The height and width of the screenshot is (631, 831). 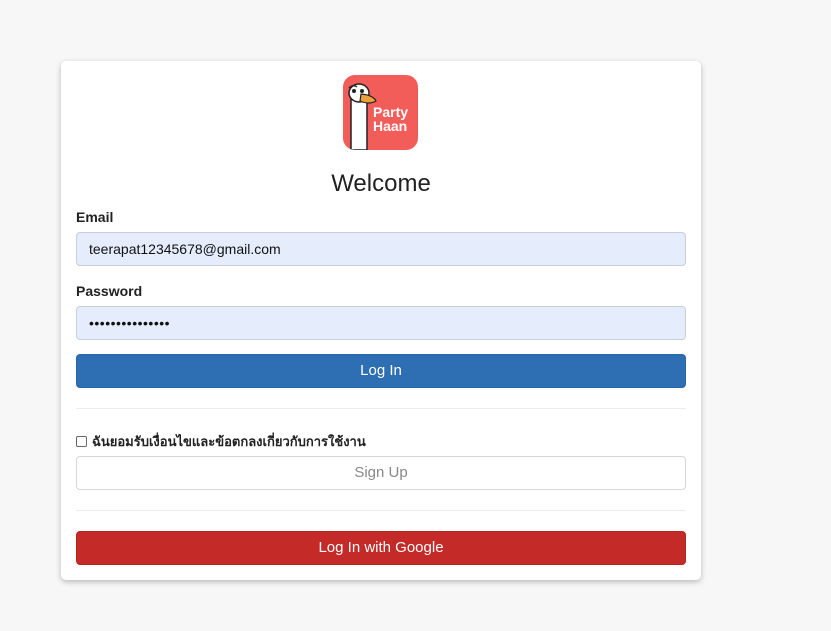 What do you see at coordinates (380, 112) in the screenshot?
I see `party-haan-logo: Party Haan` at bounding box center [380, 112].